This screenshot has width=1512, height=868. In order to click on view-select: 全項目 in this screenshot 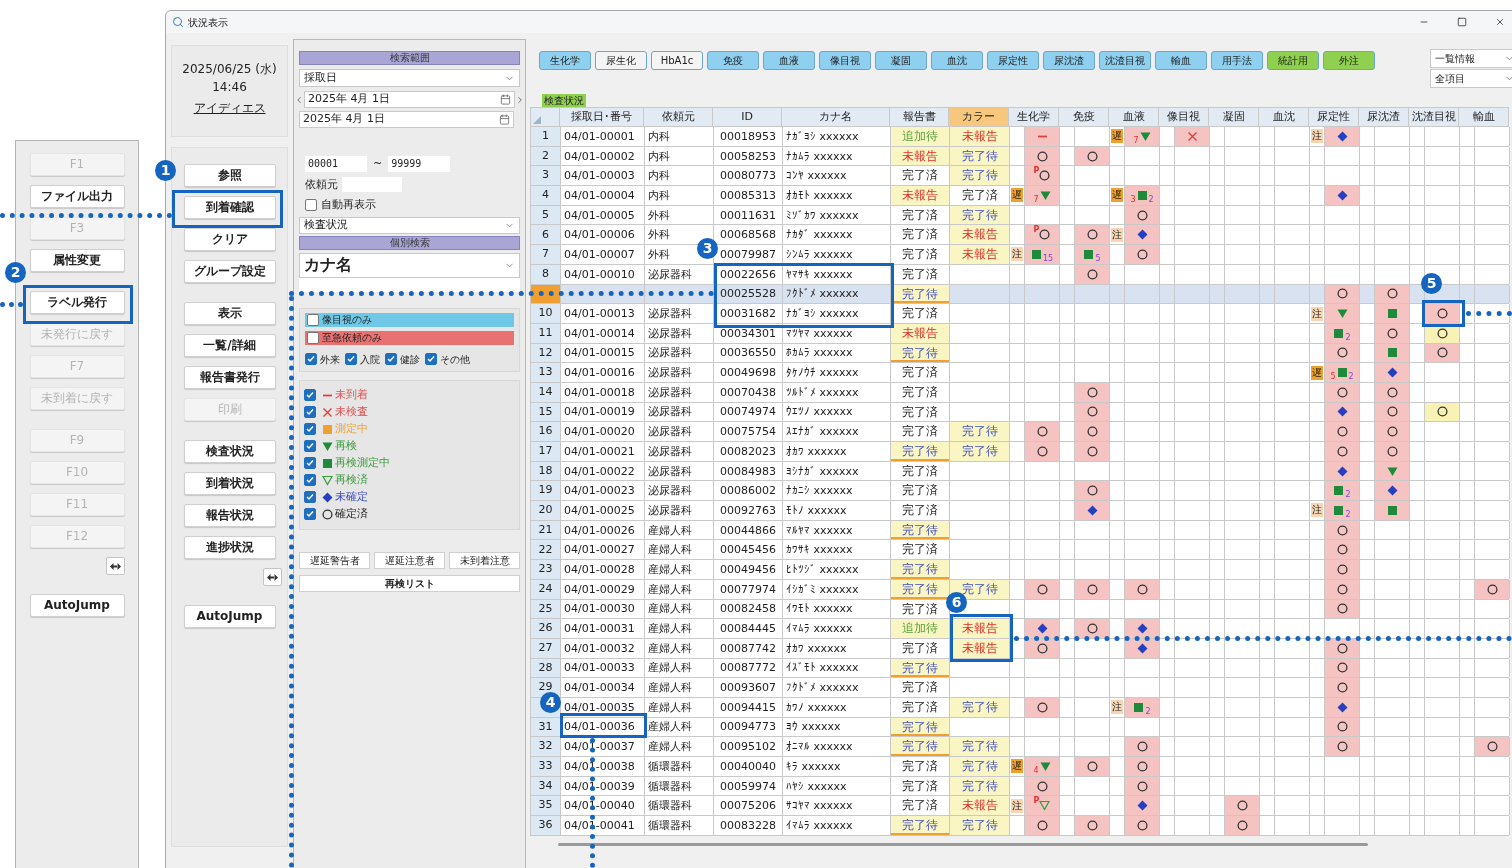, I will do `click(1471, 78)`.